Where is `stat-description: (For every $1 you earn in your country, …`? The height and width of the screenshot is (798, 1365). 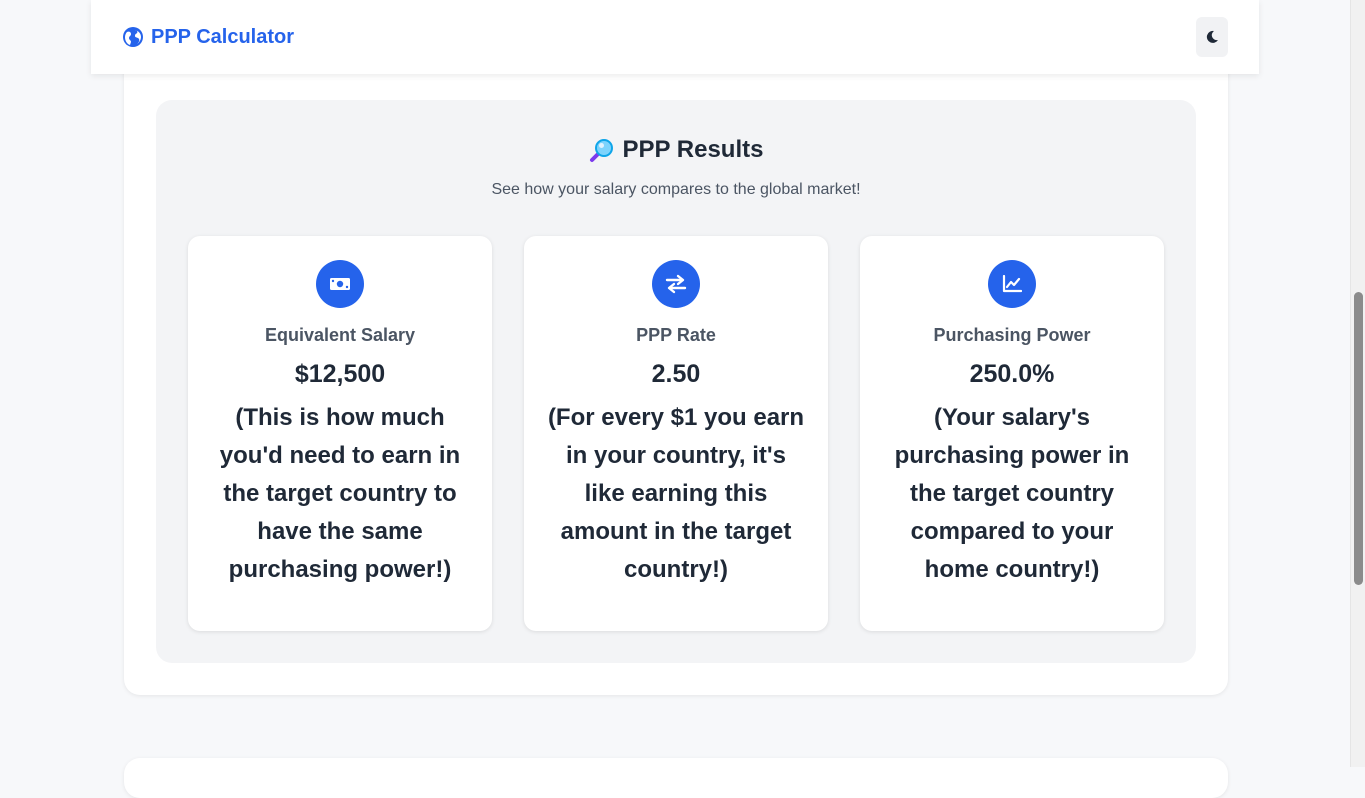 stat-description: (For every $1 you earn in your country, … is located at coordinates (676, 493).